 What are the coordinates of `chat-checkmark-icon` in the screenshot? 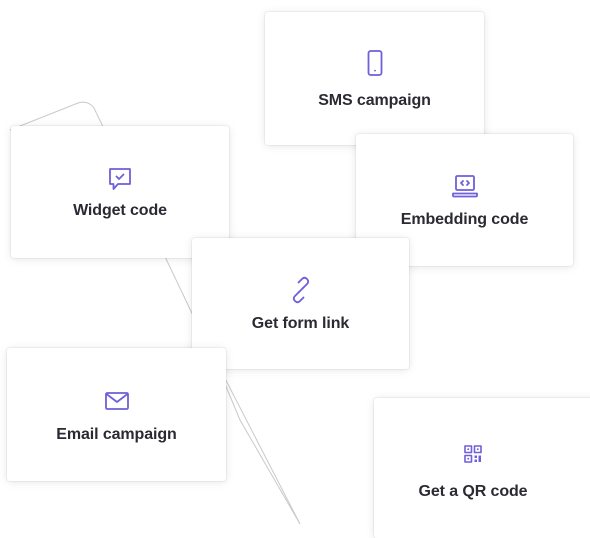 It's located at (120, 179).